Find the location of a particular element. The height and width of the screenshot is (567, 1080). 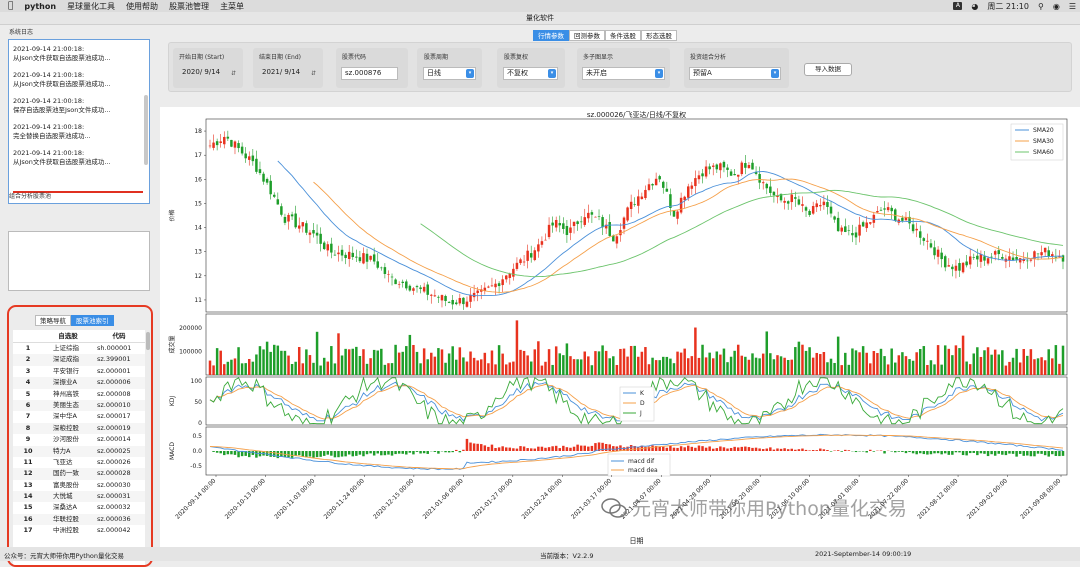

tab-strategy-nav: 策略导航 is located at coordinates (53, 320).